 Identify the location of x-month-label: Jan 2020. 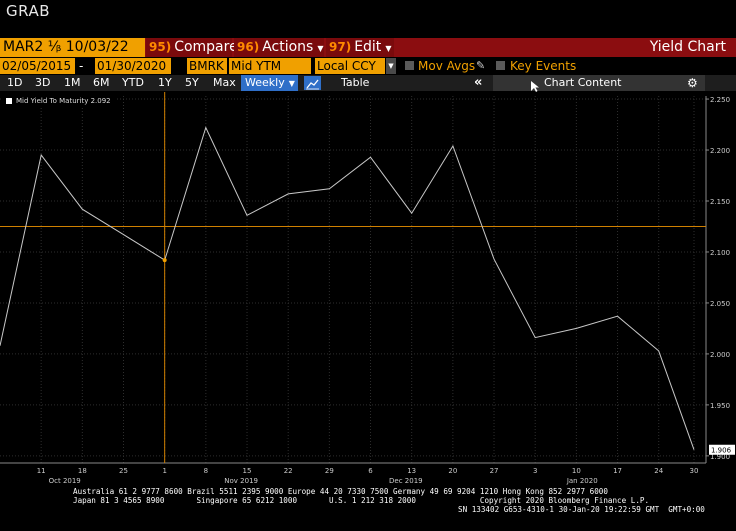
(582, 481).